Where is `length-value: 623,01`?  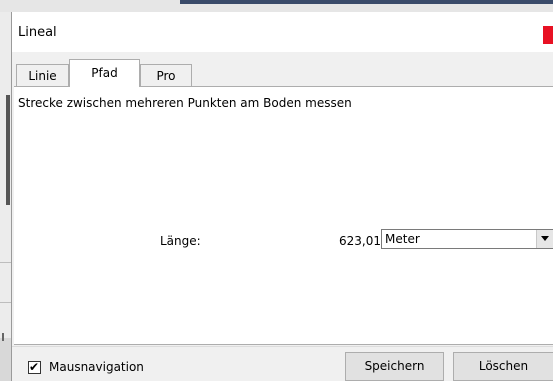
length-value: 623,01 is located at coordinates (360, 241).